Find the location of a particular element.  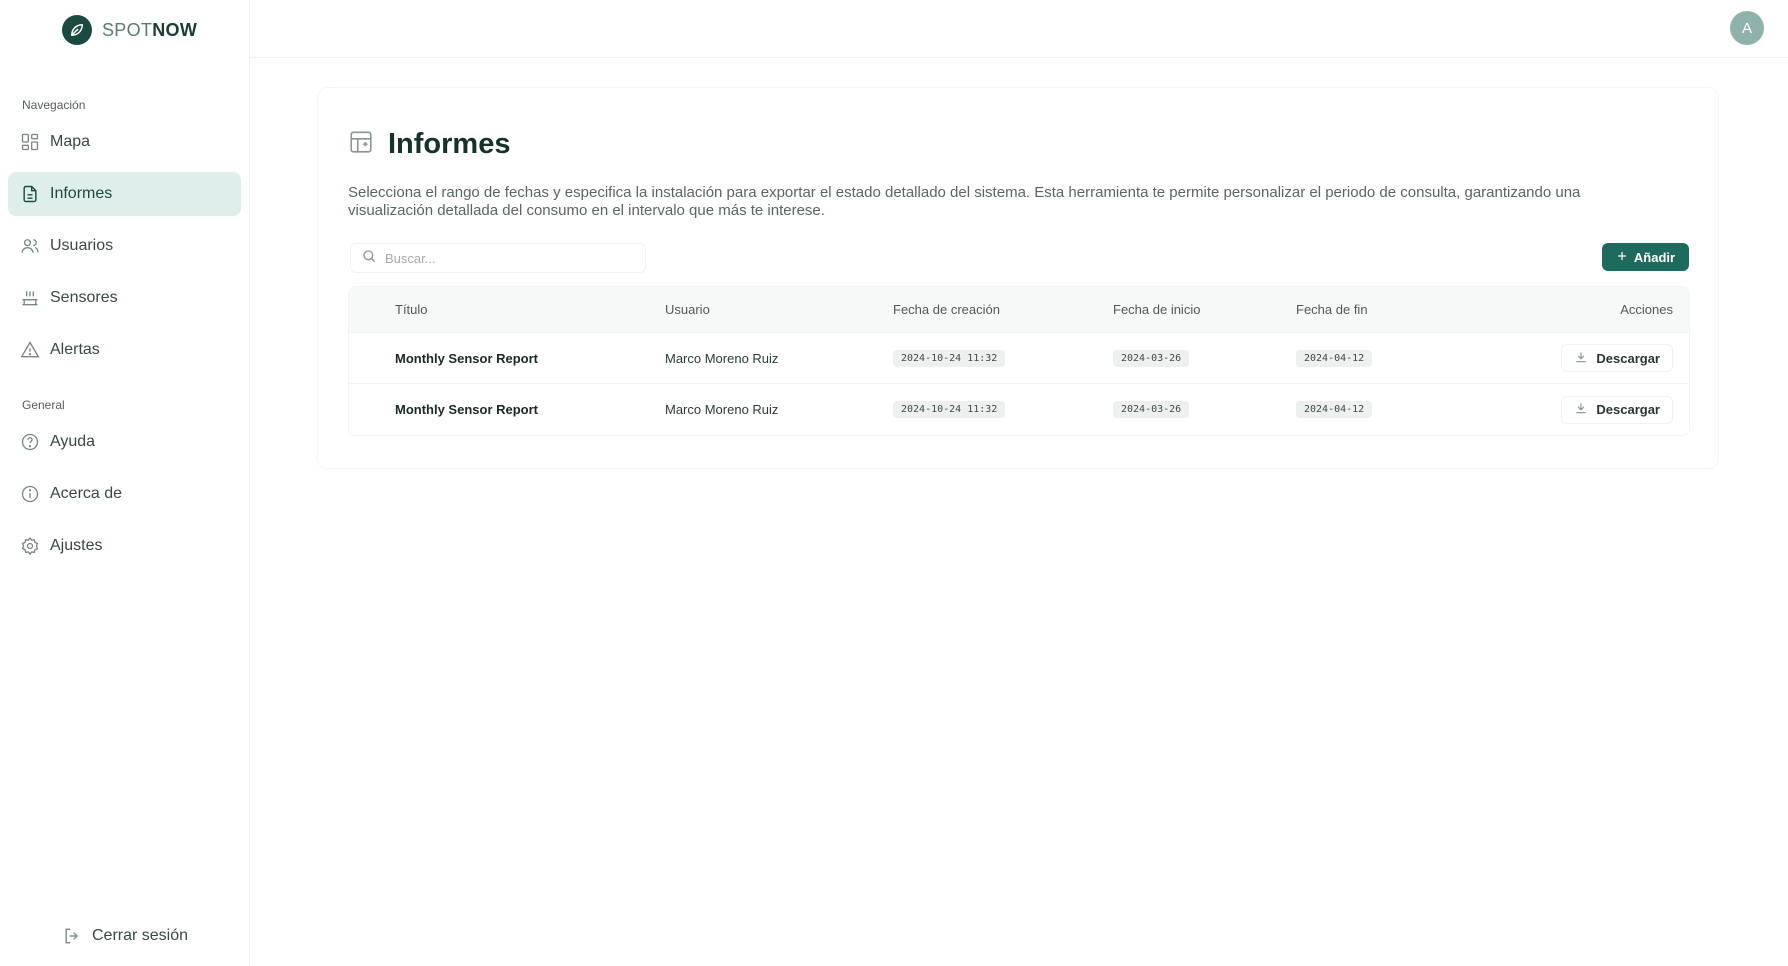

sidebar-item-label: Ajustes is located at coordinates (76, 545).